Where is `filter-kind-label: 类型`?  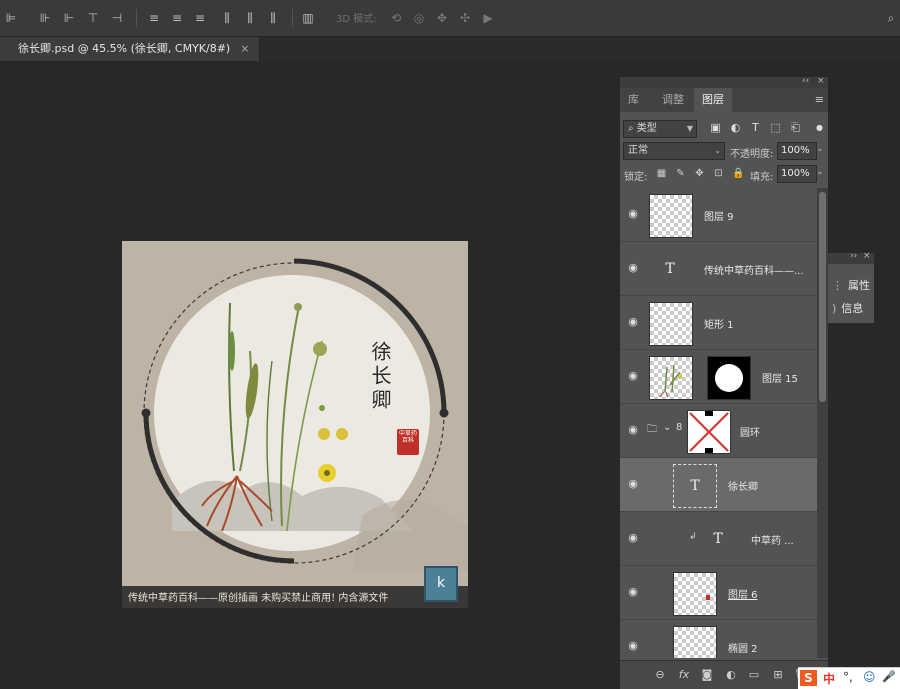
filter-kind-label: 类型 is located at coordinates (646, 128).